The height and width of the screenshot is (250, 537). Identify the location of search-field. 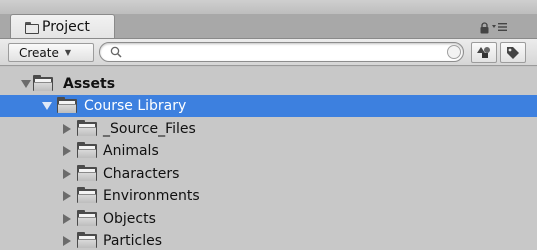
(281, 52).